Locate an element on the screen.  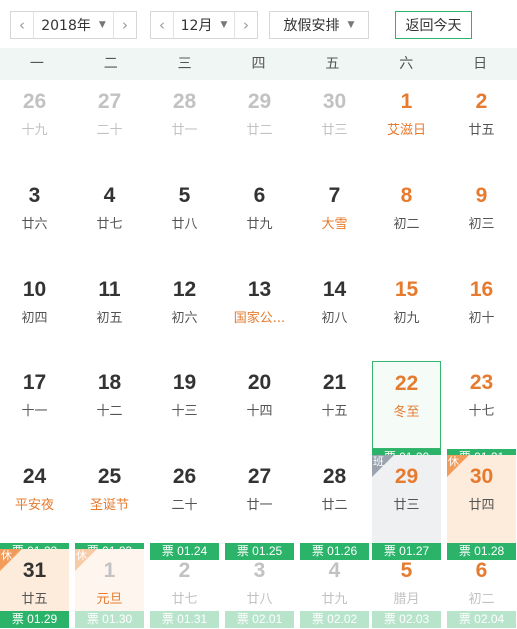
ticket-presale-label: 票 01.31 is located at coordinates (184, 619).